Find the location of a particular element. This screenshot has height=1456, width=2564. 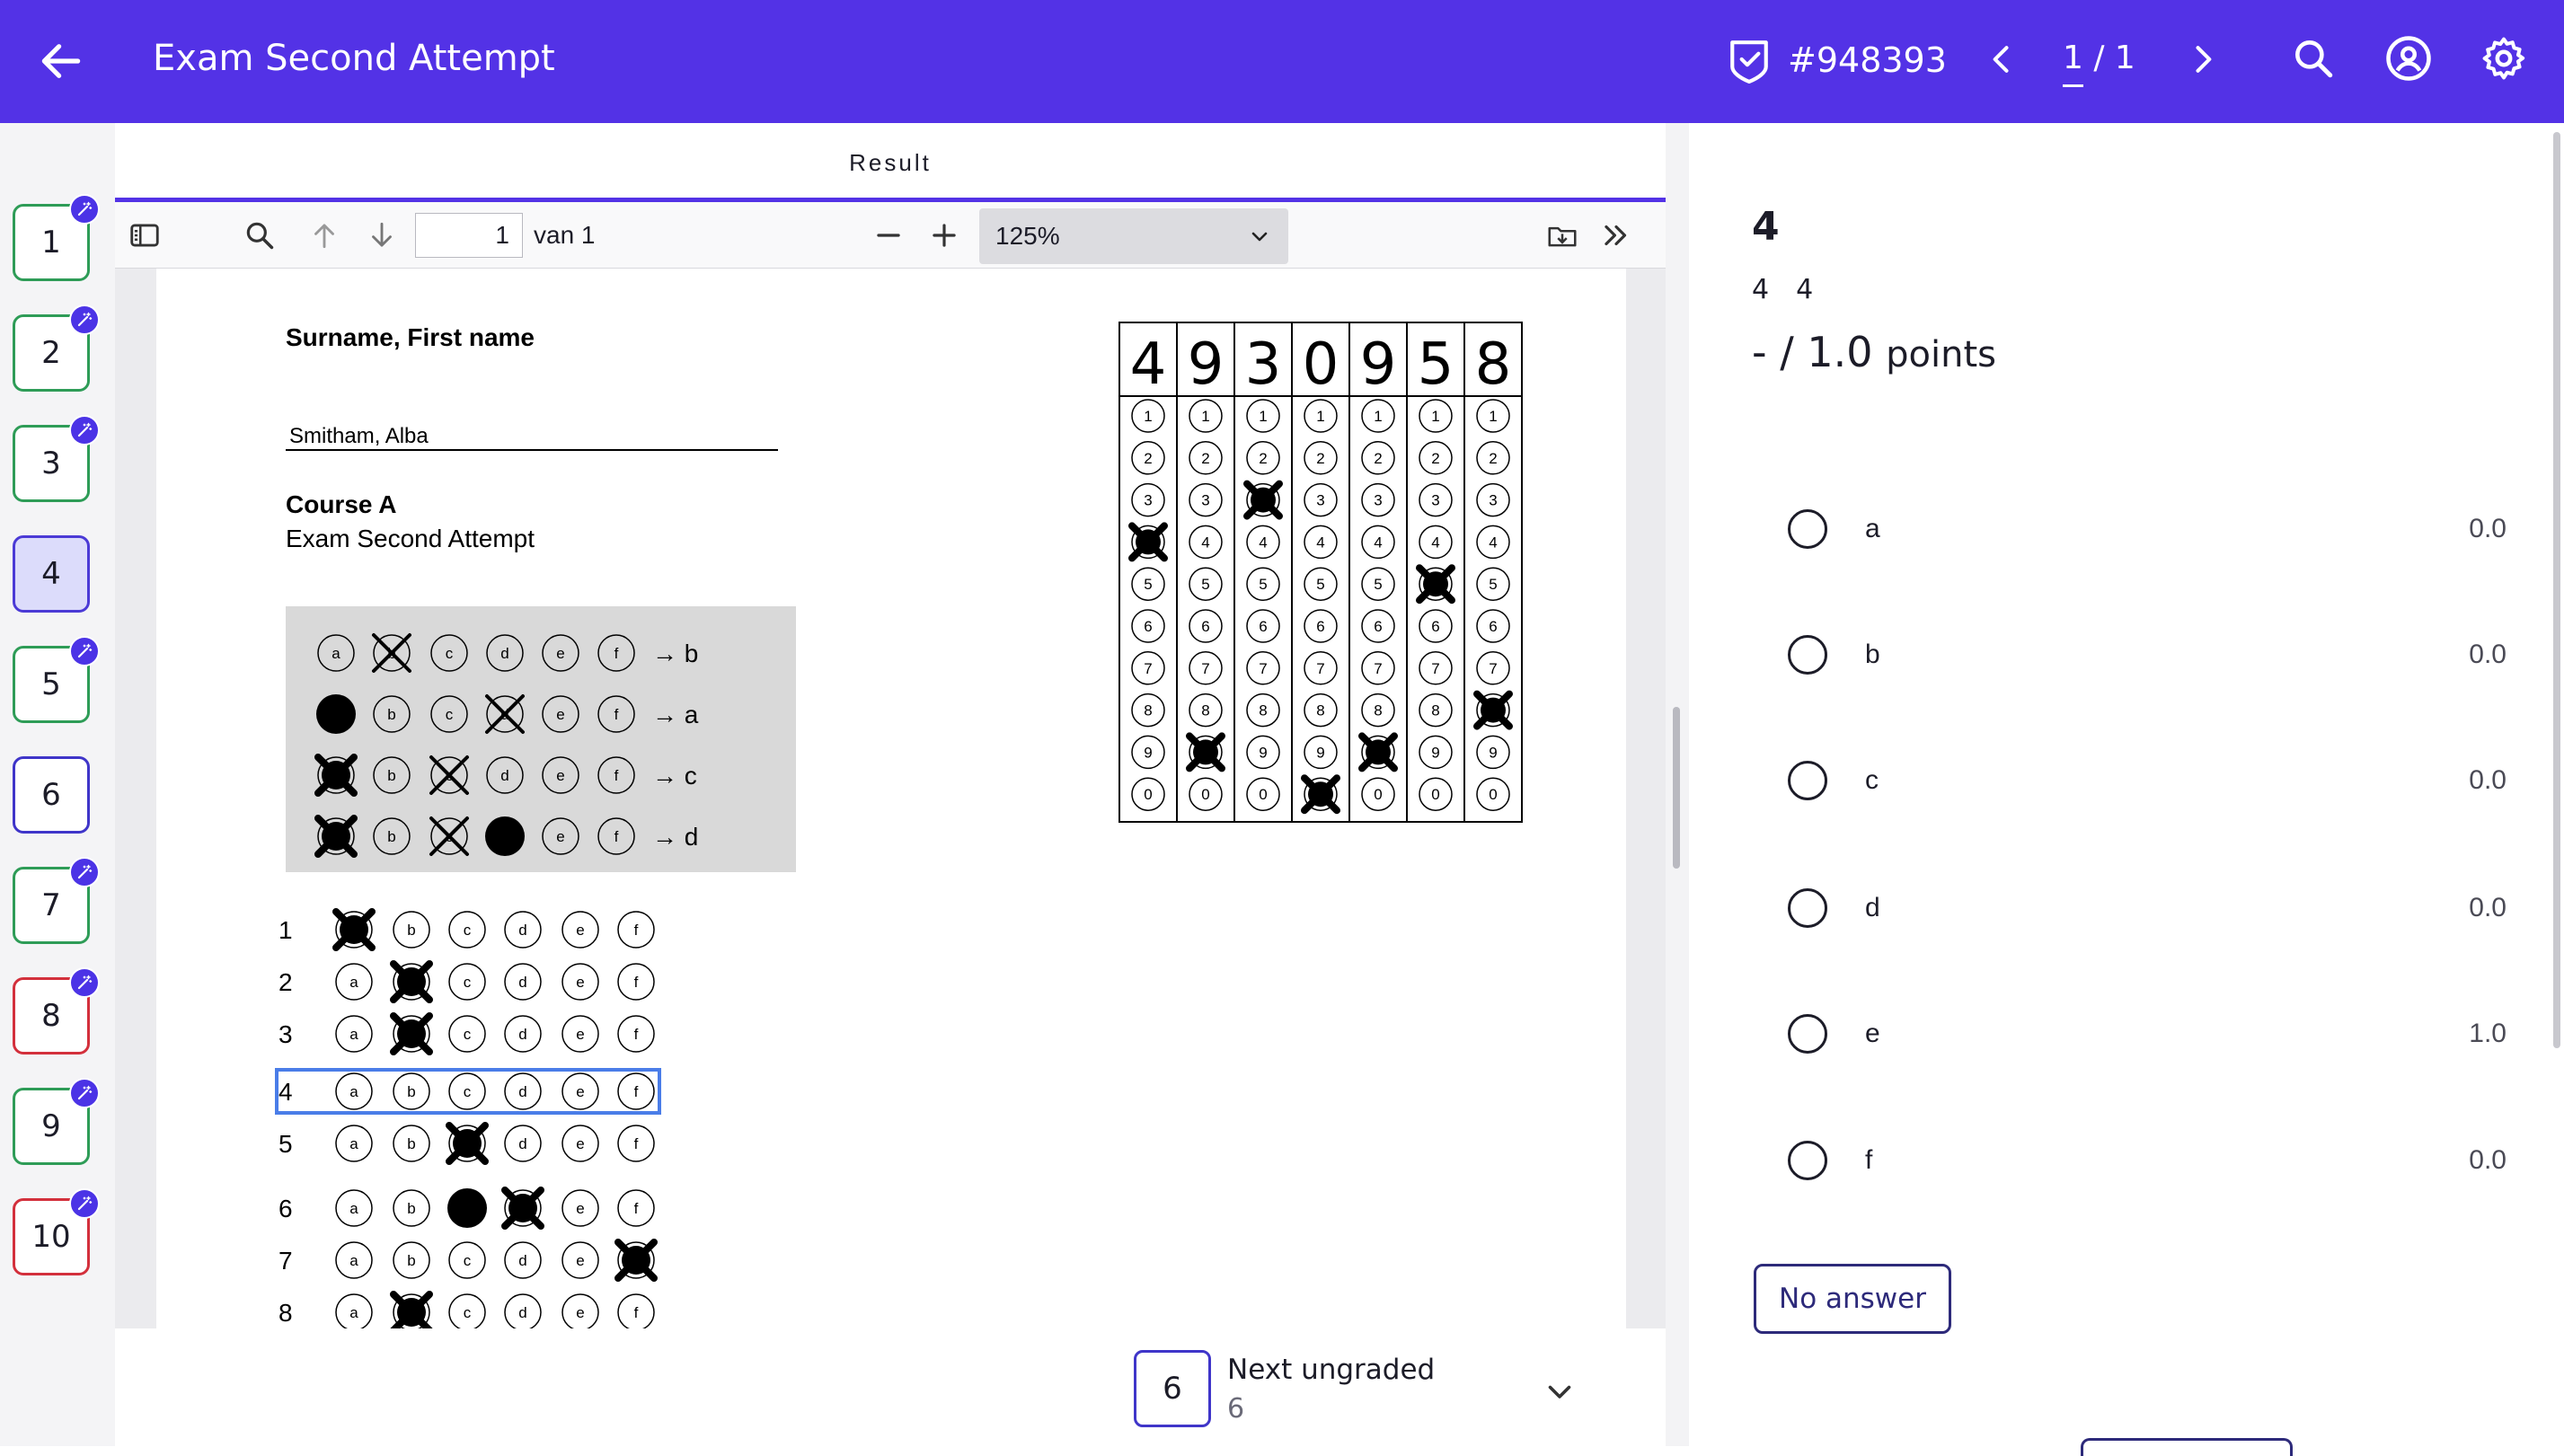

resize-handle is located at coordinates (1676, 788).